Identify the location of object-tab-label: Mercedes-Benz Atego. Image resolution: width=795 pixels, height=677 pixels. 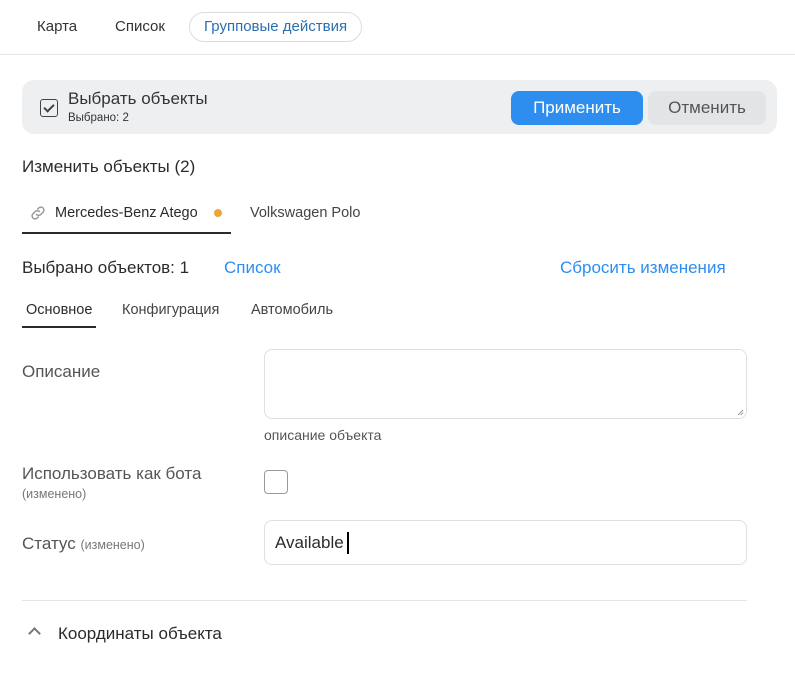
(126, 213).